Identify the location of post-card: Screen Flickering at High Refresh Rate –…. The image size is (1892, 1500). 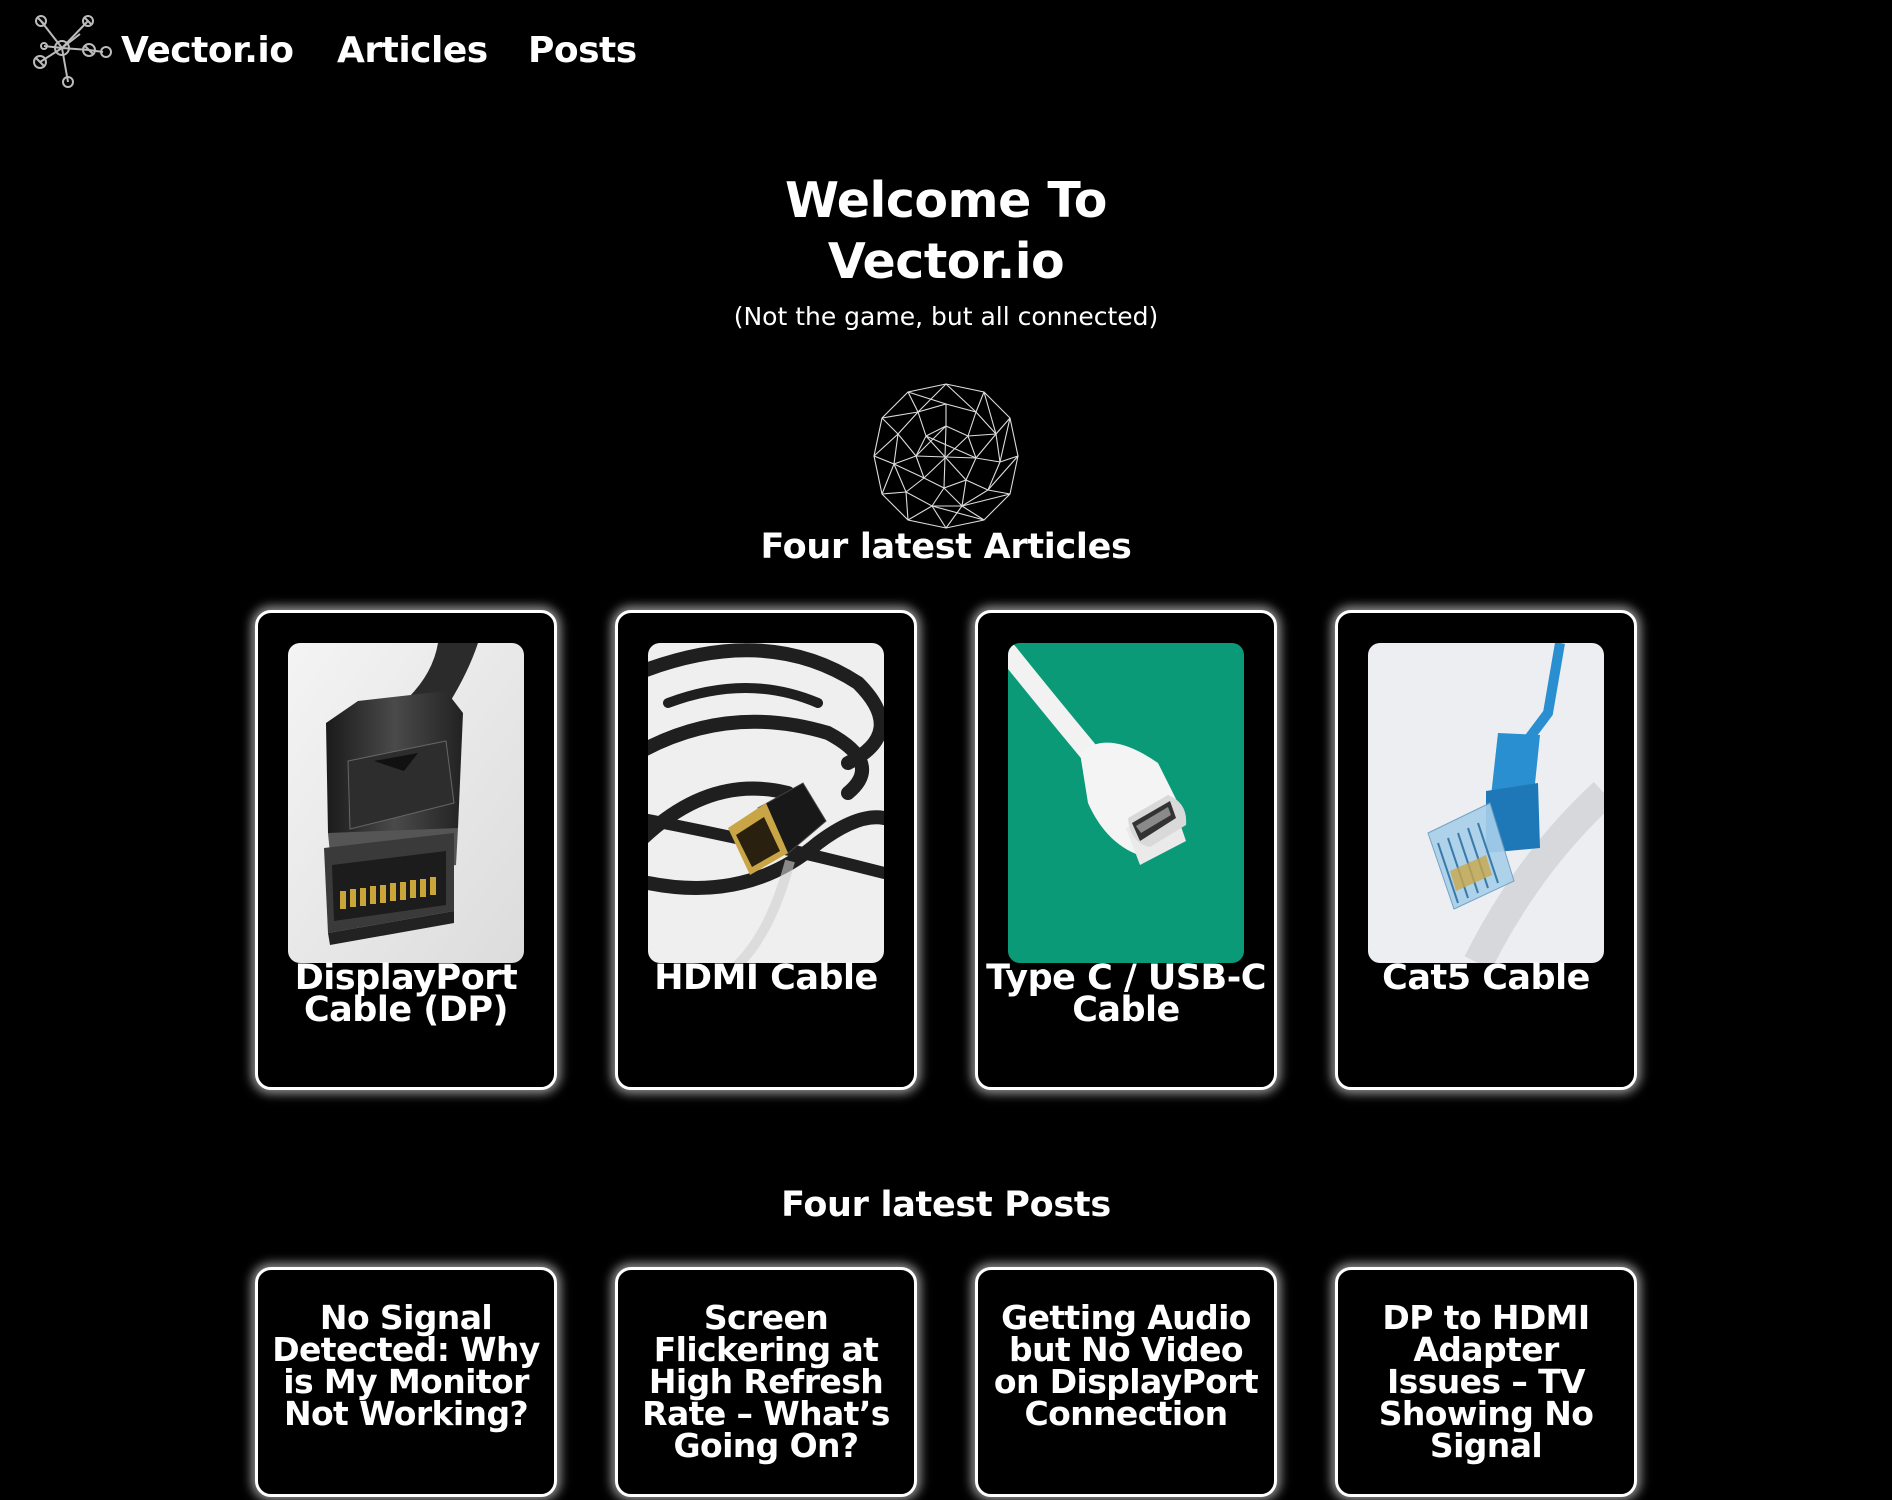
(766, 1382).